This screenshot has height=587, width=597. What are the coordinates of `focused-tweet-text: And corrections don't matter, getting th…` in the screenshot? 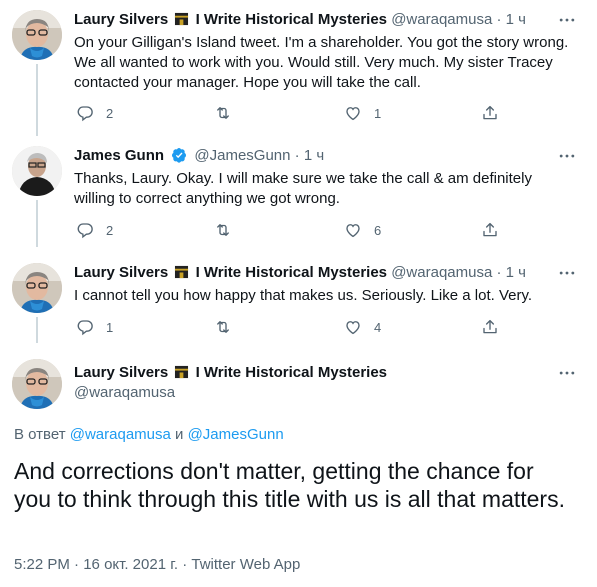 It's located at (289, 485).